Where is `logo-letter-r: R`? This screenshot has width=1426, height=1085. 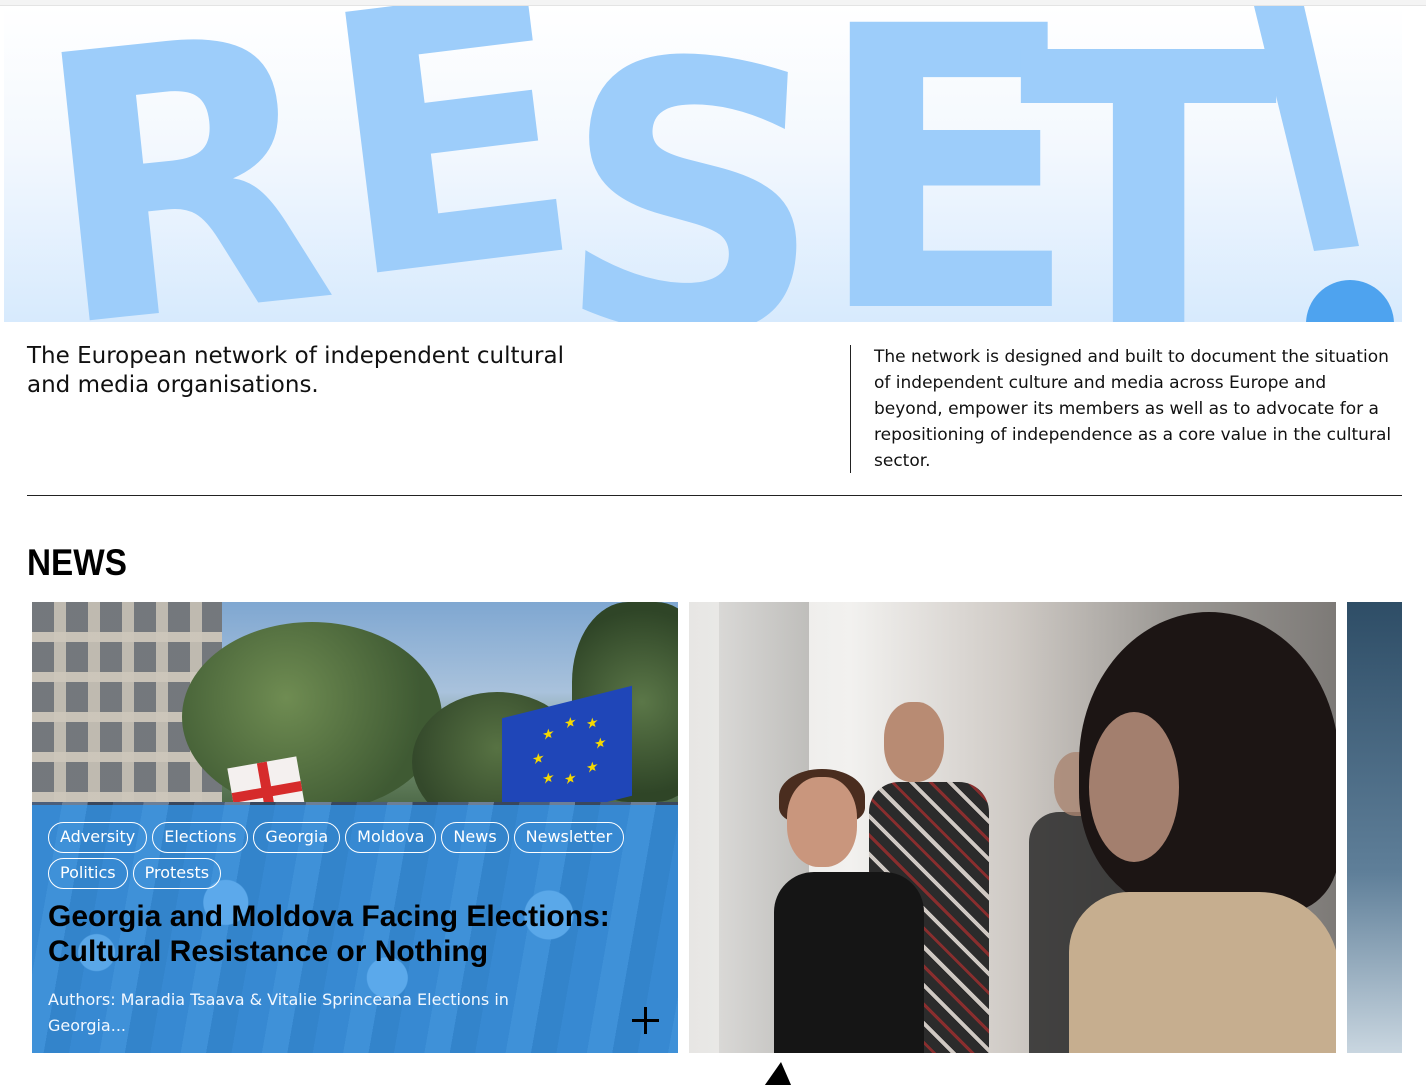
logo-letter-r: R is located at coordinates (184, 164).